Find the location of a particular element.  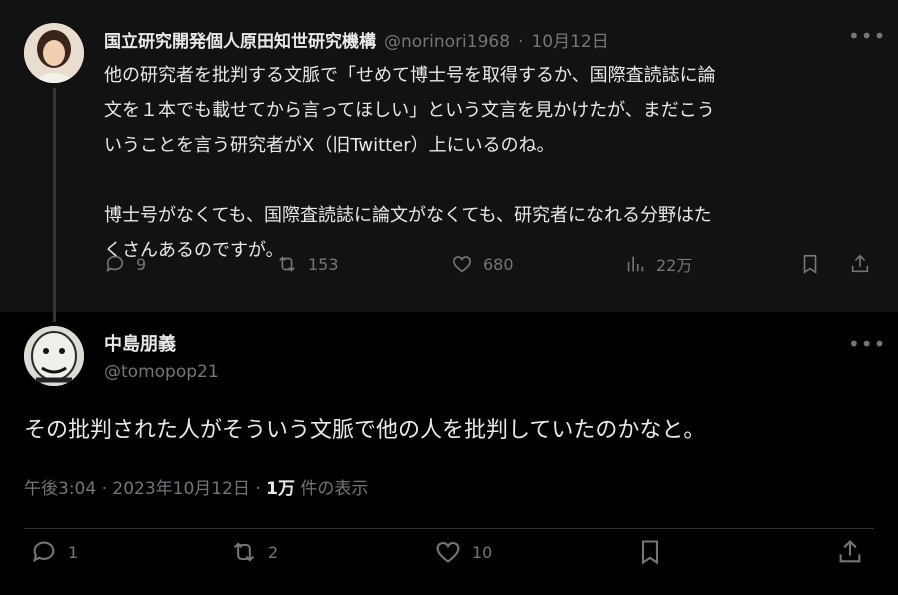

parent-bookmark-button is located at coordinates (810, 264).